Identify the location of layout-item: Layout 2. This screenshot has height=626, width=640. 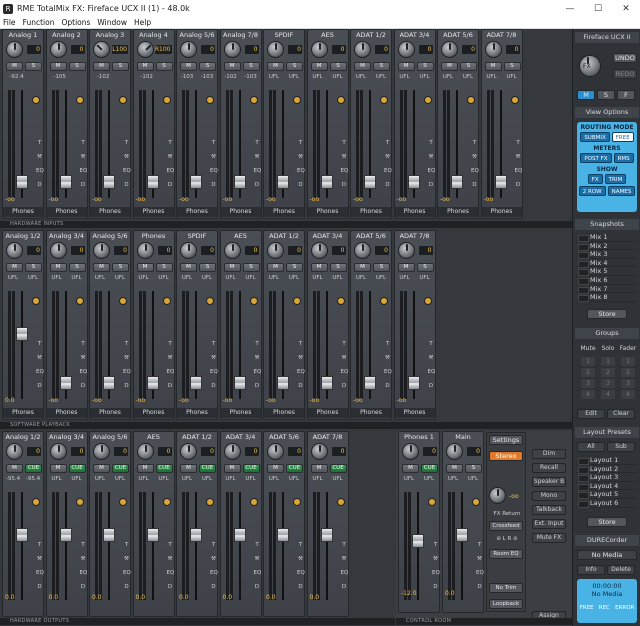
(607, 469).